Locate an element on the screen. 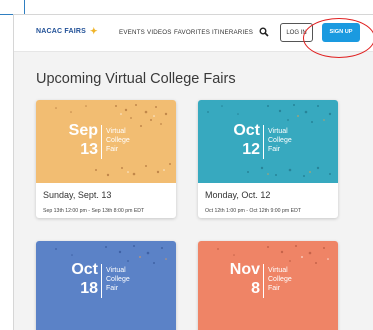  frame-edge is located at coordinates (24, 7).